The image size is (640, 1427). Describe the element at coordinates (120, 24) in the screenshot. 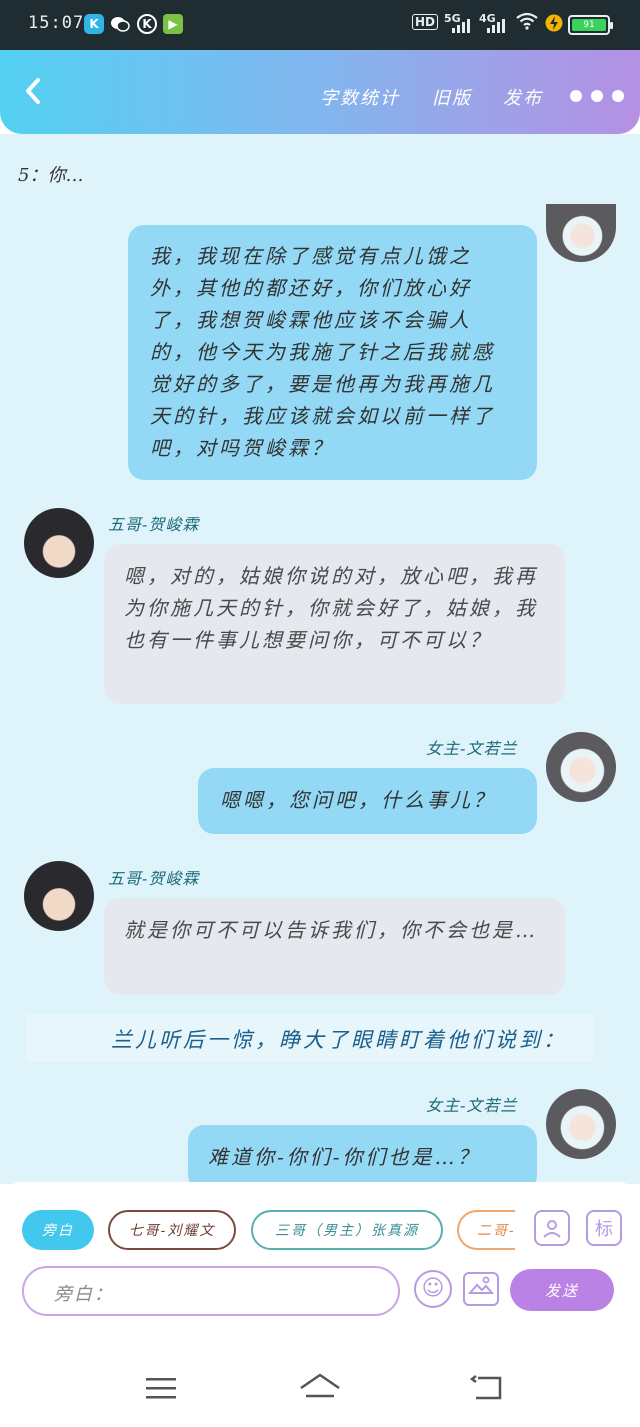

I see `wechat-icon` at that location.